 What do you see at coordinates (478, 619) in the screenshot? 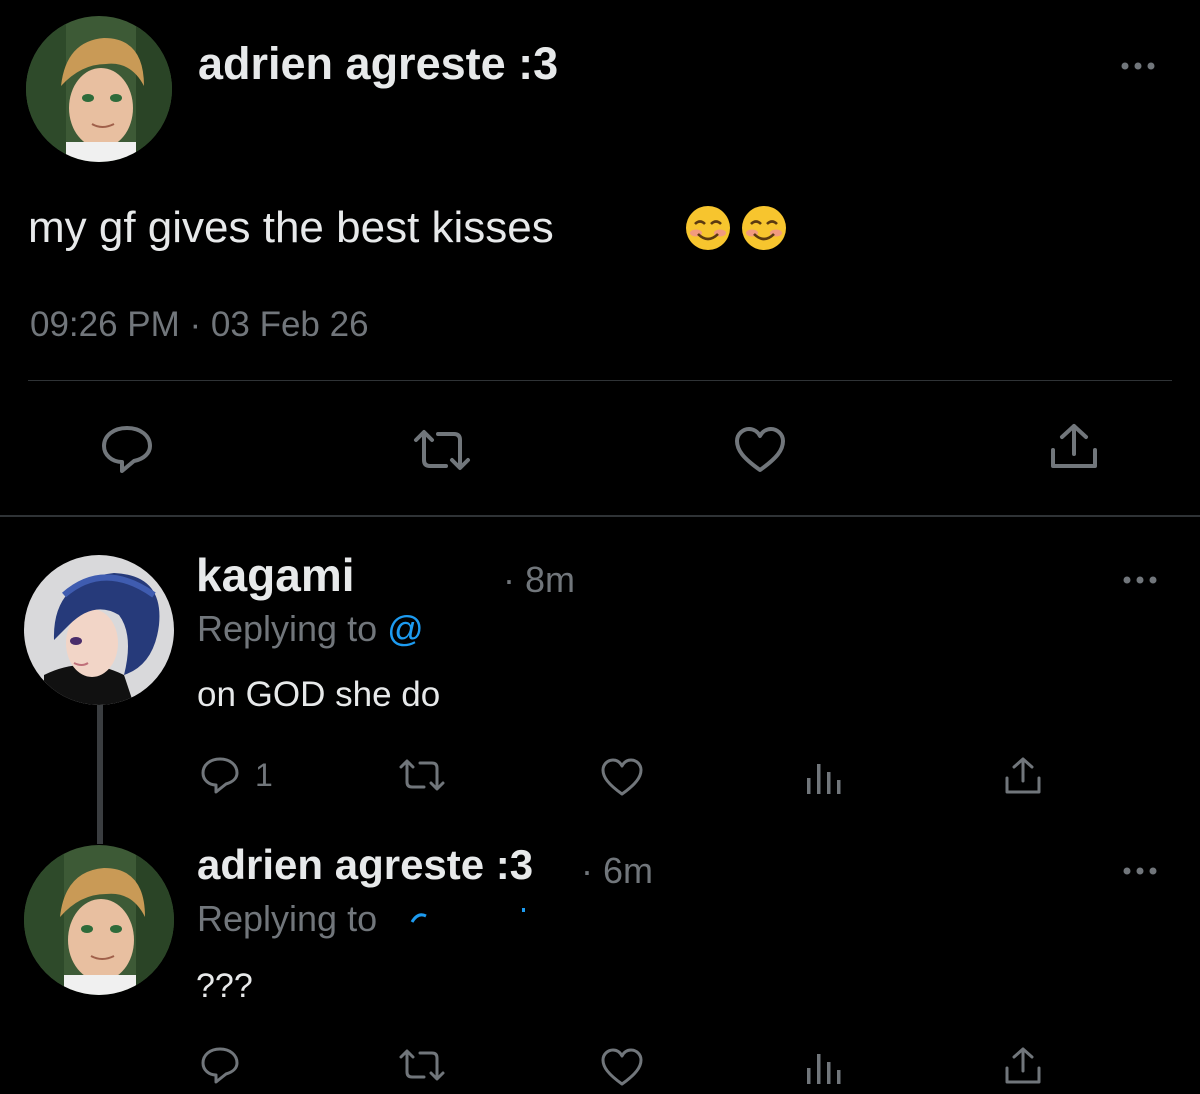
I see `redaction-blob` at bounding box center [478, 619].